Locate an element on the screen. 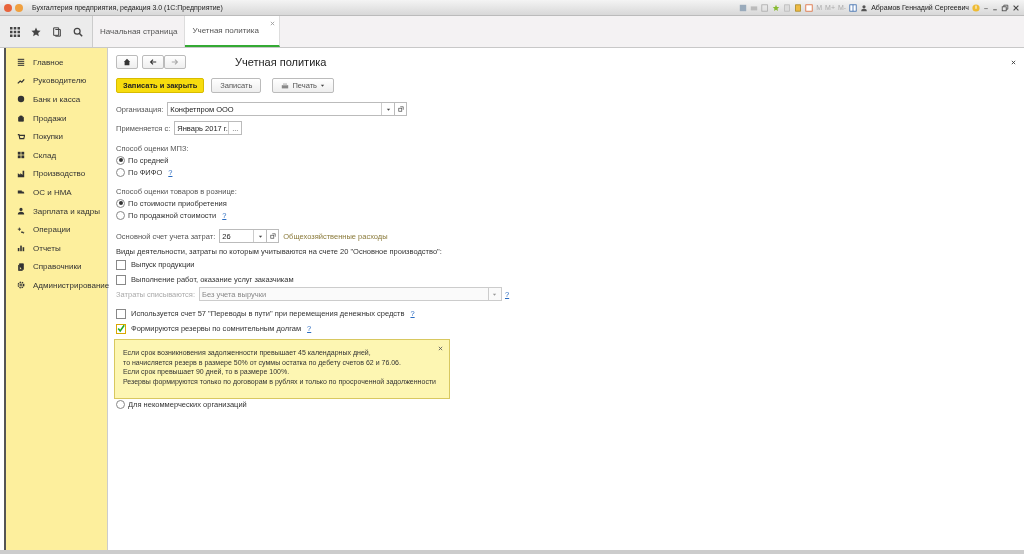 This screenshot has height=554, width=1024. form-title: Учетная политика is located at coordinates (281, 62).